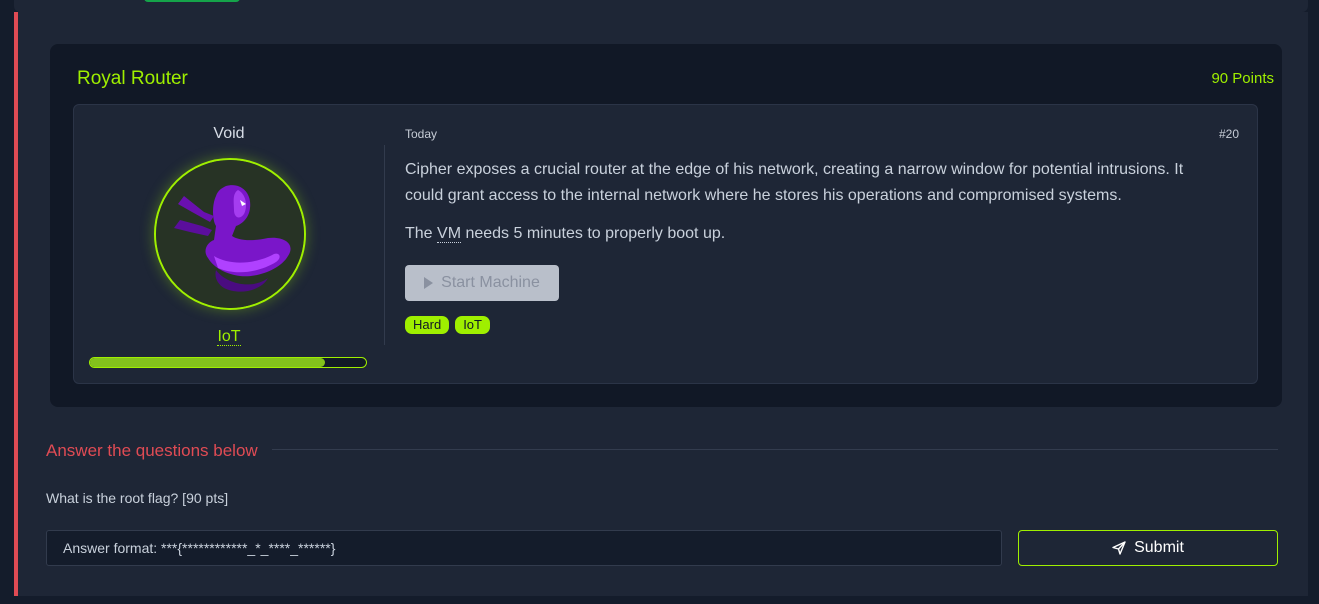 The image size is (1319, 604). I want to click on tag-category: IoT, so click(472, 325).